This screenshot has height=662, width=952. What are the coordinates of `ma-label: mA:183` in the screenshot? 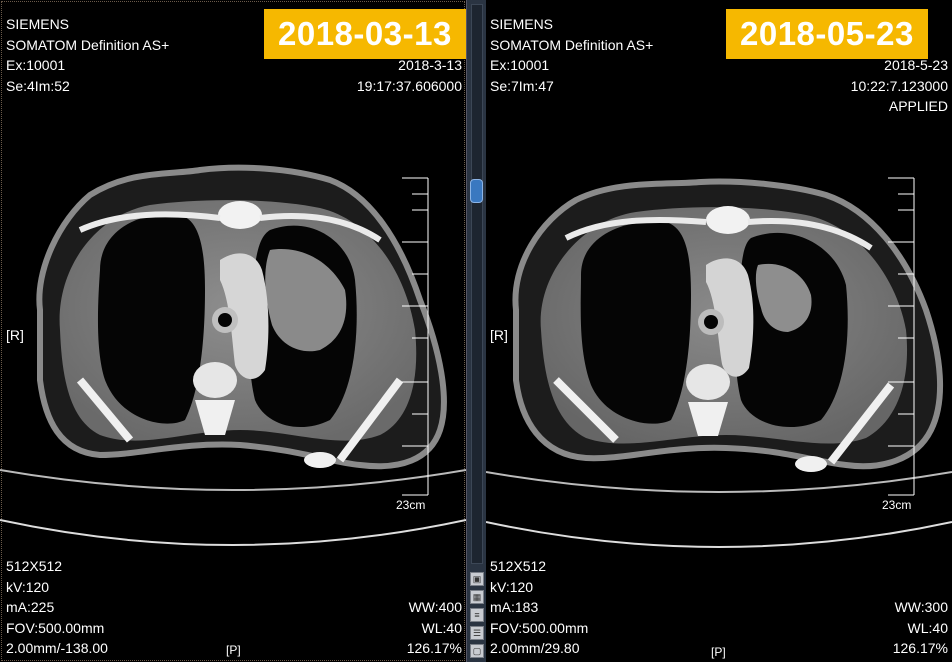 It's located at (514, 607).